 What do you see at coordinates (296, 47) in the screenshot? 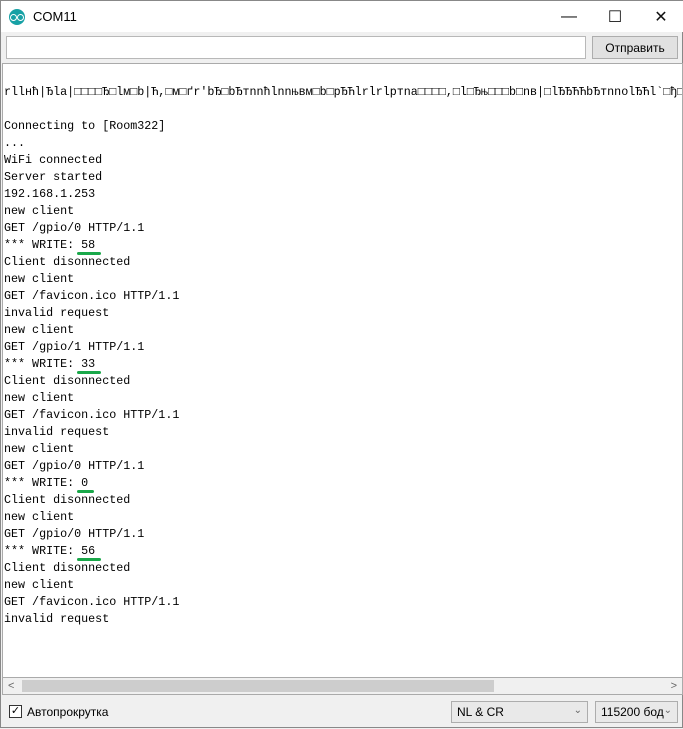
I see `send-input` at bounding box center [296, 47].